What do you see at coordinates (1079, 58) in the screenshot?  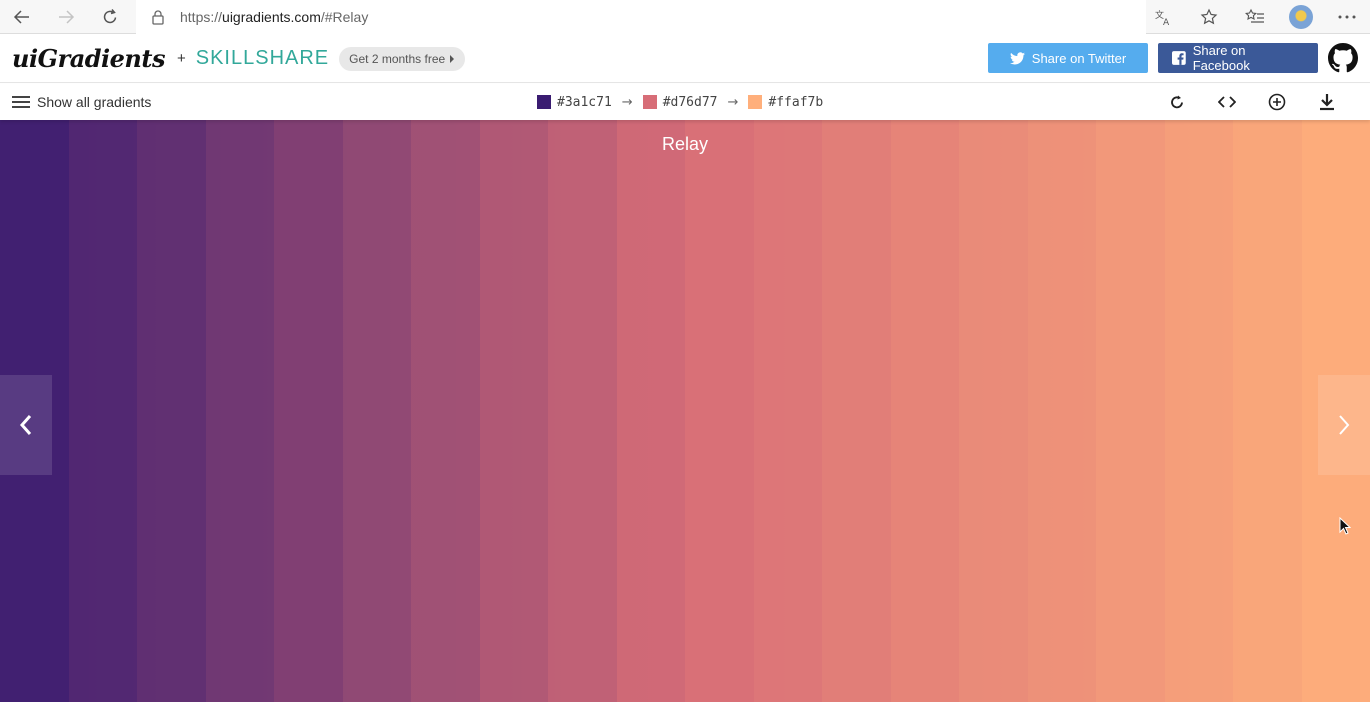 I see `share-twitter-label: Share on Twitter` at bounding box center [1079, 58].